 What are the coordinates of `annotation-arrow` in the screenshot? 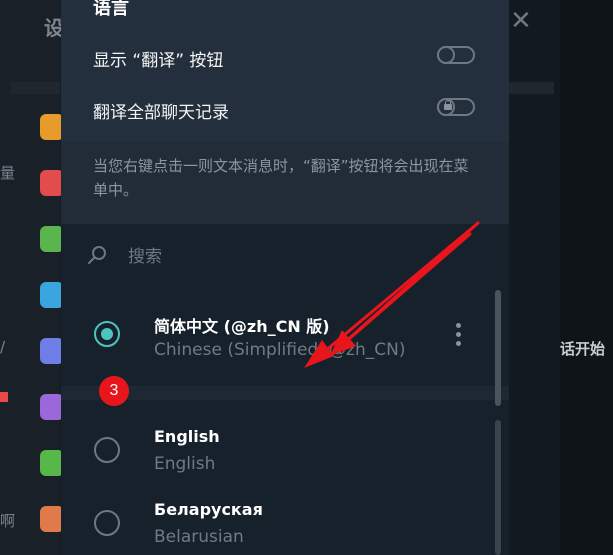 It's located at (392, 294).